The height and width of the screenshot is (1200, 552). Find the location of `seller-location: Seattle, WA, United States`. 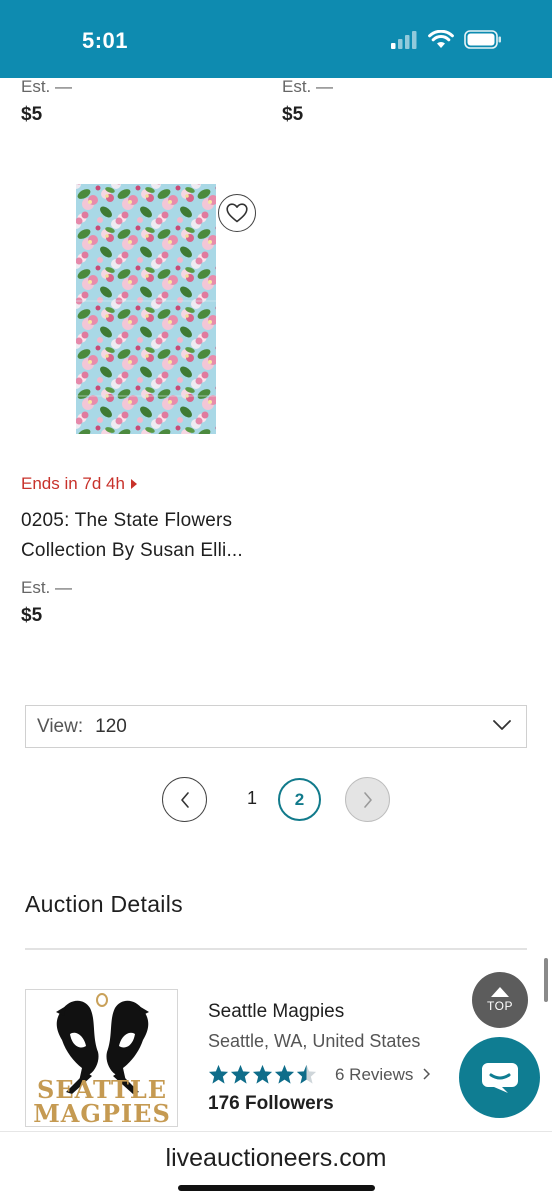

seller-location: Seattle, WA, United States is located at coordinates (314, 1041).